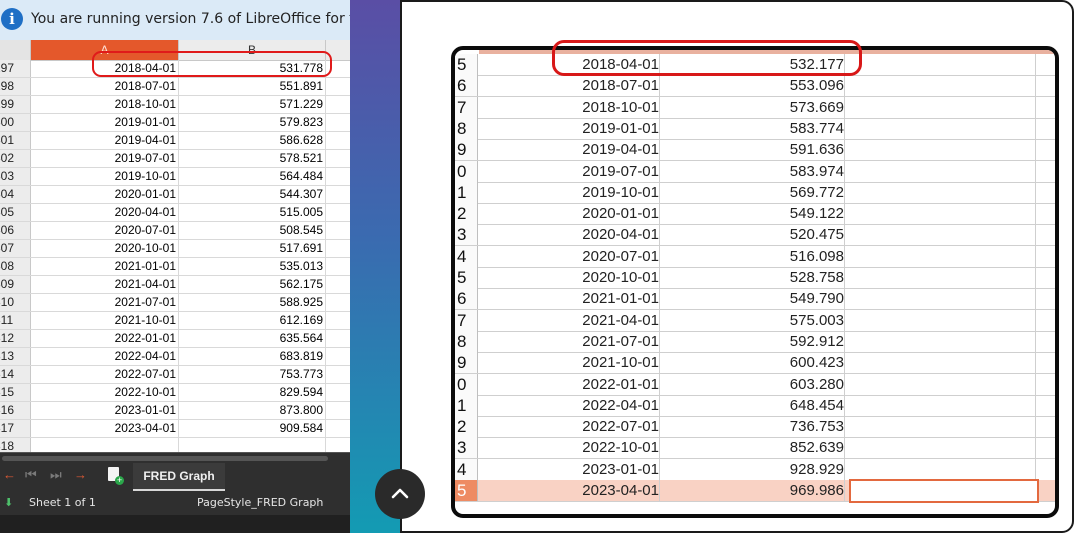 The image size is (1074, 533). Describe the element at coordinates (252, 158) in the screenshot. I see `cell-value: 578.521` at that location.